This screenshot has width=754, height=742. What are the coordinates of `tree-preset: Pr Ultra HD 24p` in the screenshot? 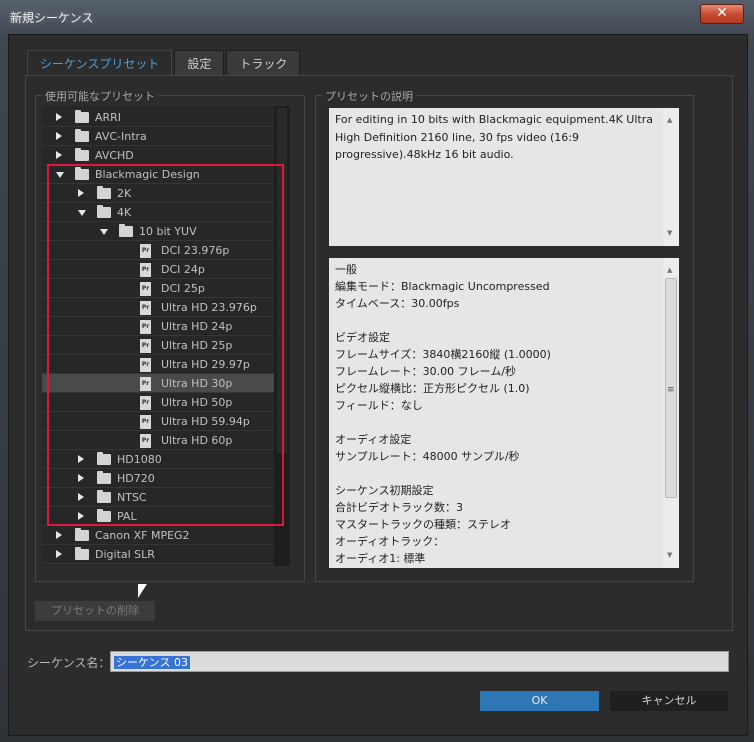 It's located at (158, 326).